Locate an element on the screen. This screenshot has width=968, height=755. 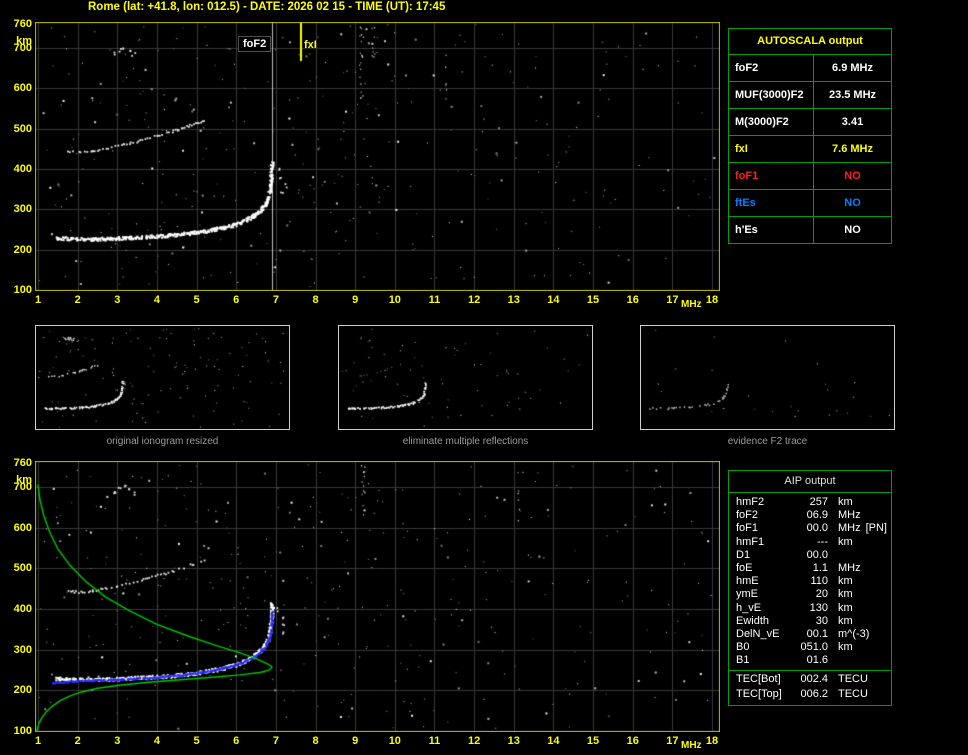
x-tick-label: 7 is located at coordinates (275, 741).